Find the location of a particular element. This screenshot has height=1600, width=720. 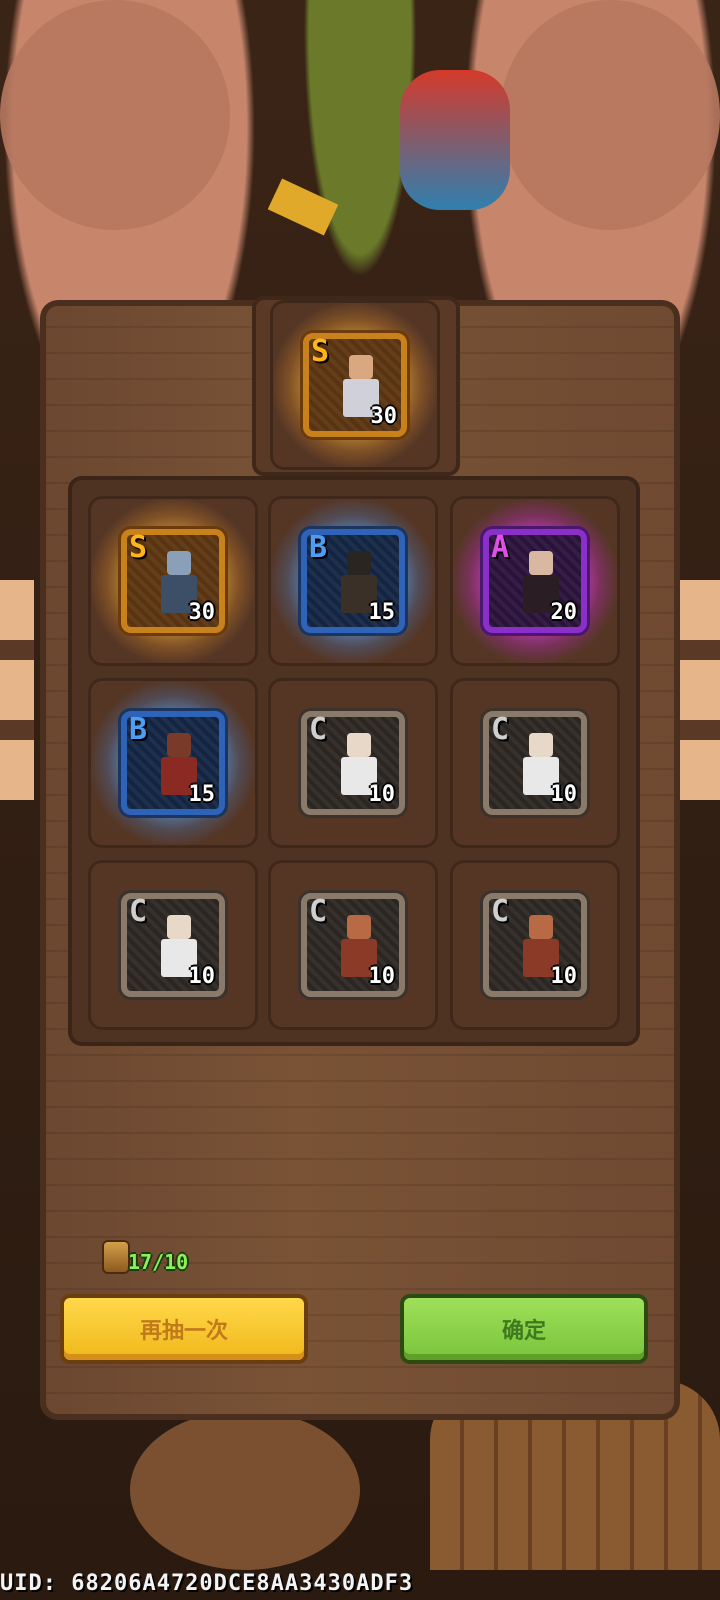

sack-decoration is located at coordinates (245, 1490).